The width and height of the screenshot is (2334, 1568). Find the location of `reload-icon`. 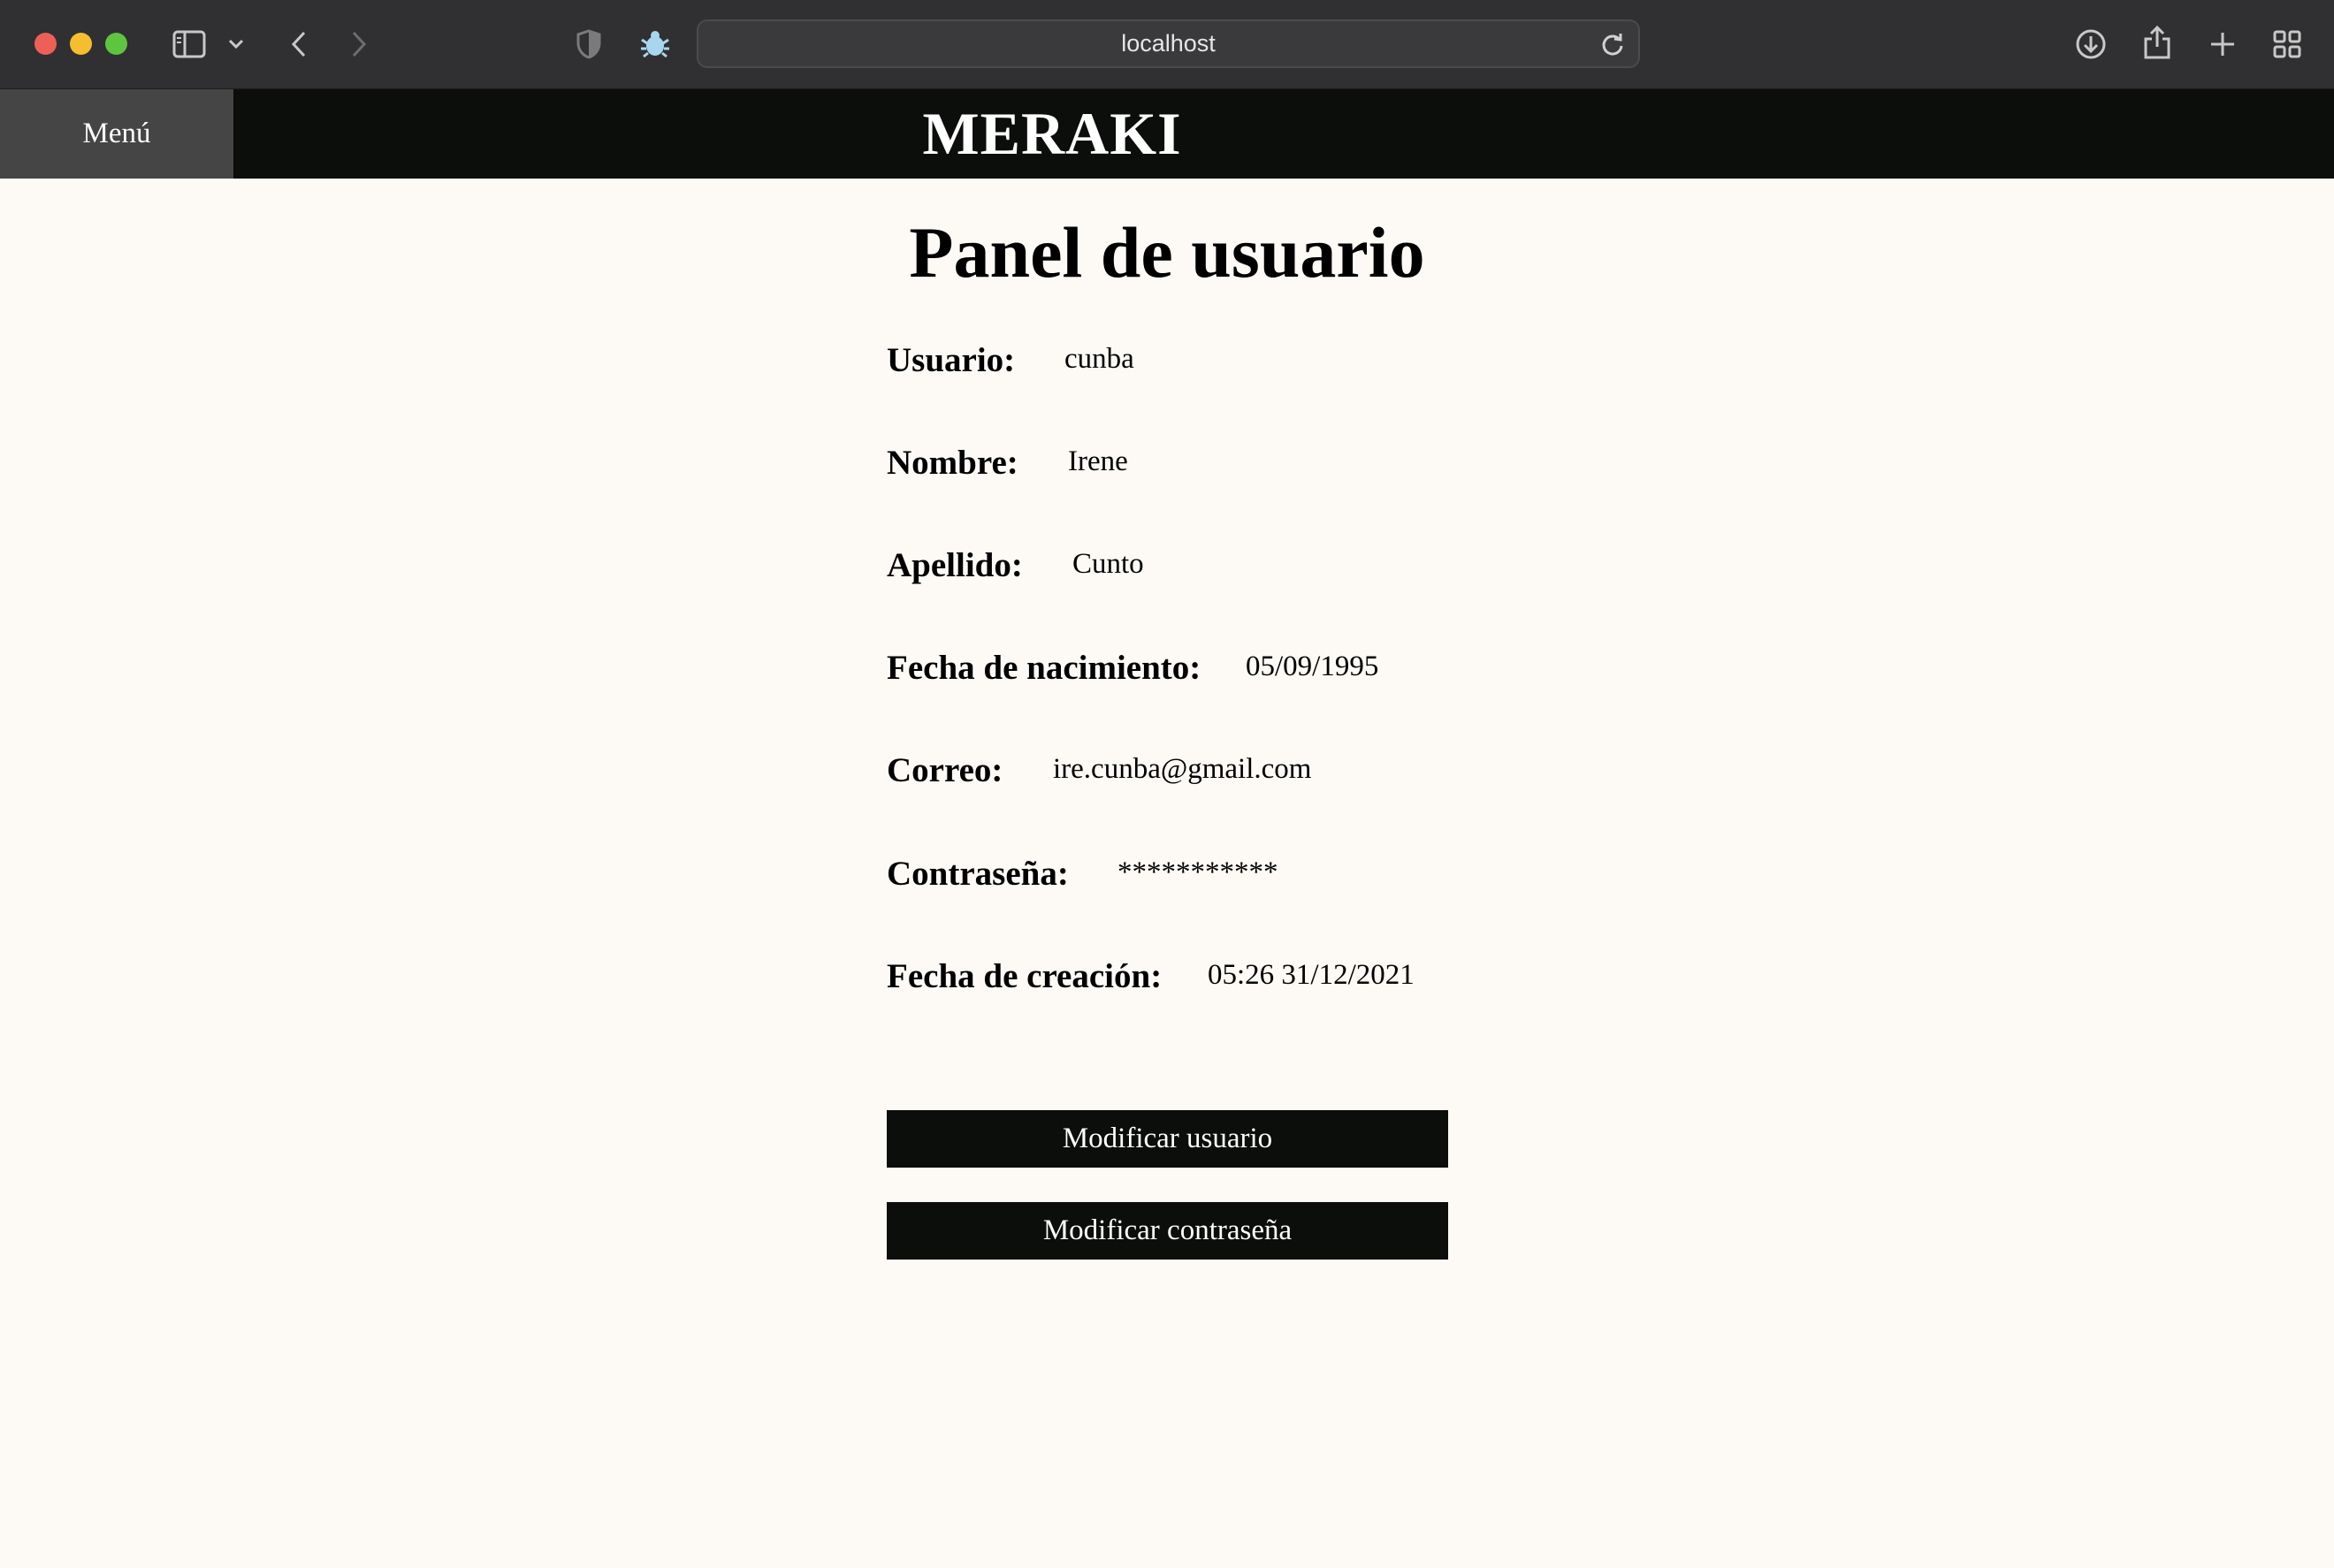

reload-icon is located at coordinates (1612, 44).